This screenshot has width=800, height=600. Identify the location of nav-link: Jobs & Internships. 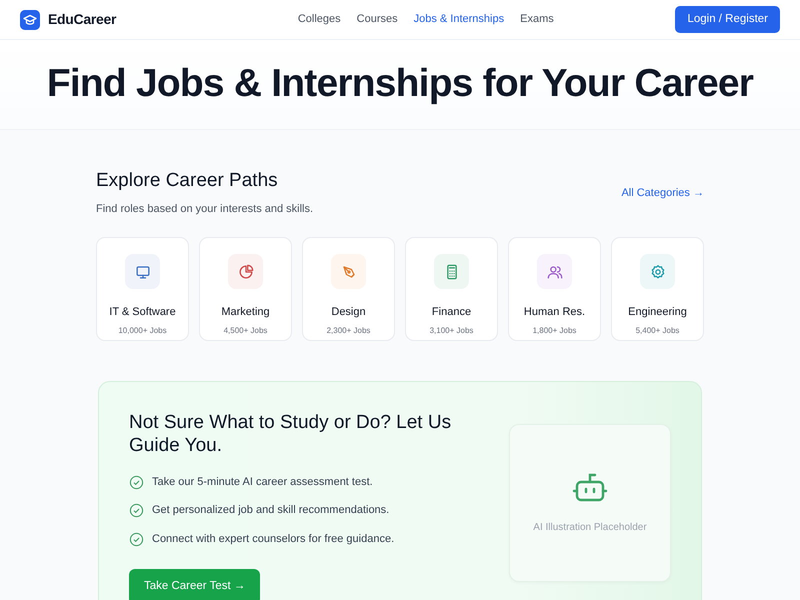
(459, 19).